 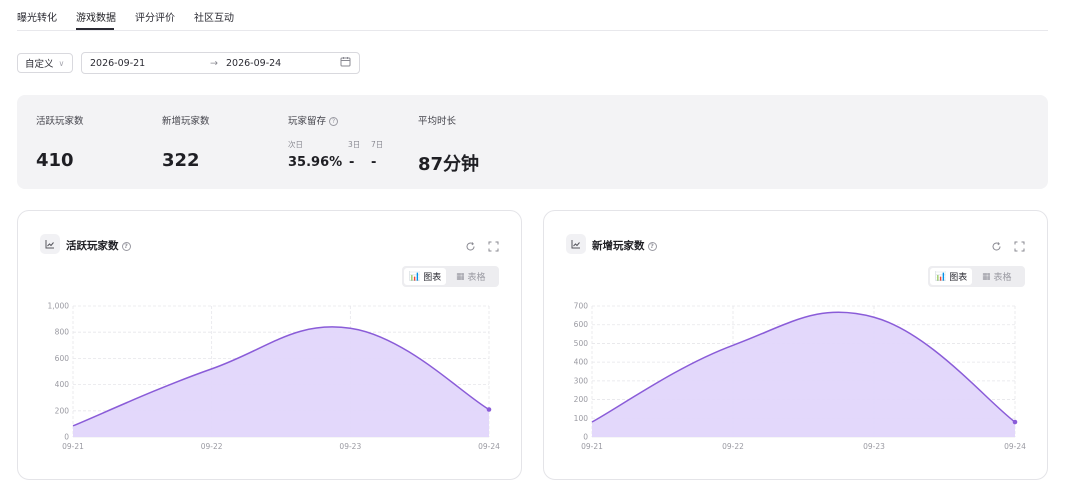 What do you see at coordinates (95, 29) in the screenshot?
I see `active-tab-indicator` at bounding box center [95, 29].